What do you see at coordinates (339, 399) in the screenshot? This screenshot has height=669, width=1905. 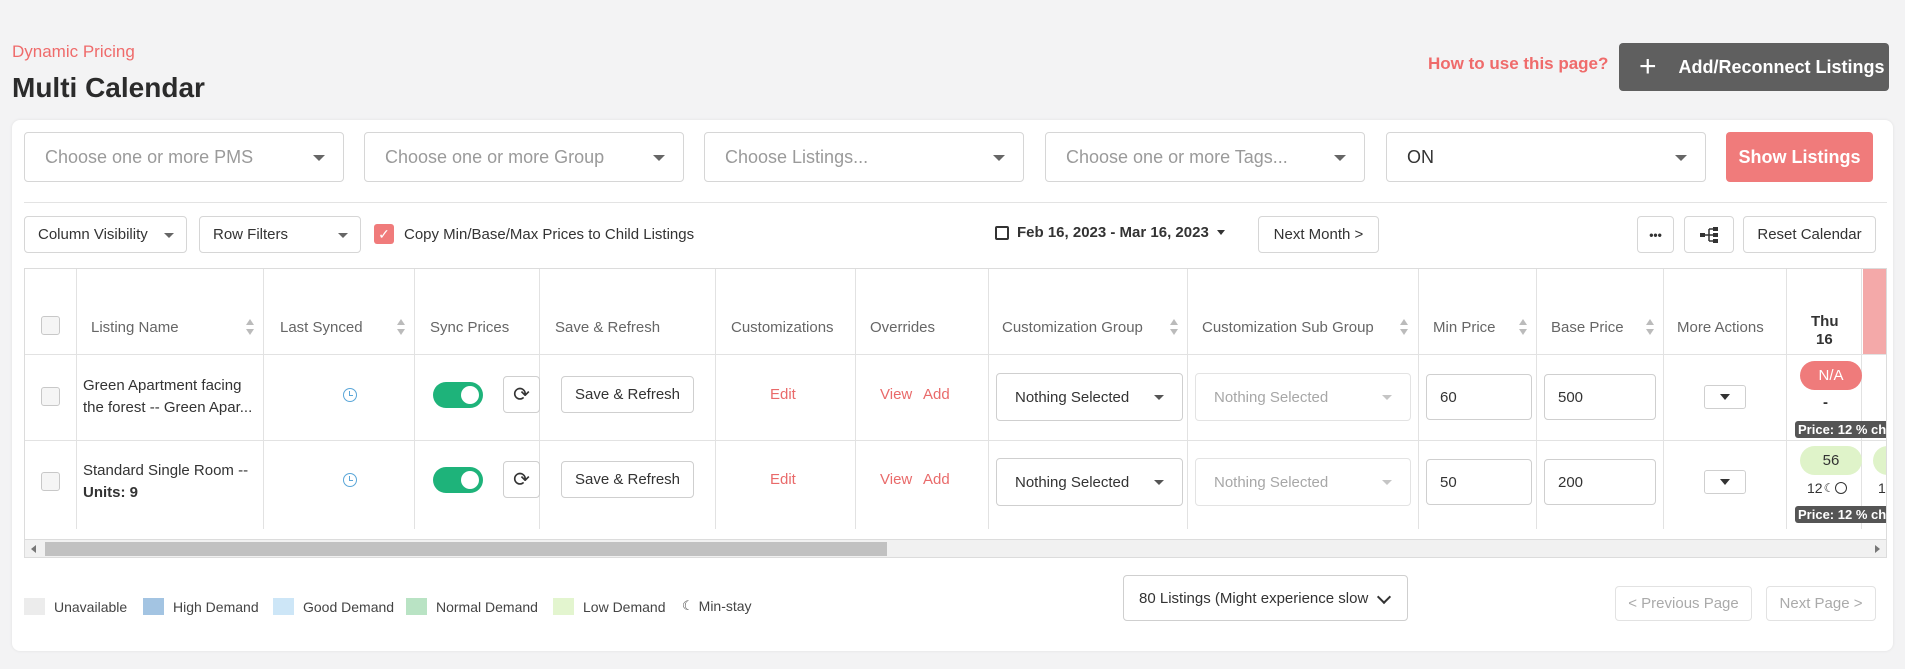 I see `last-synced-column` at bounding box center [339, 399].